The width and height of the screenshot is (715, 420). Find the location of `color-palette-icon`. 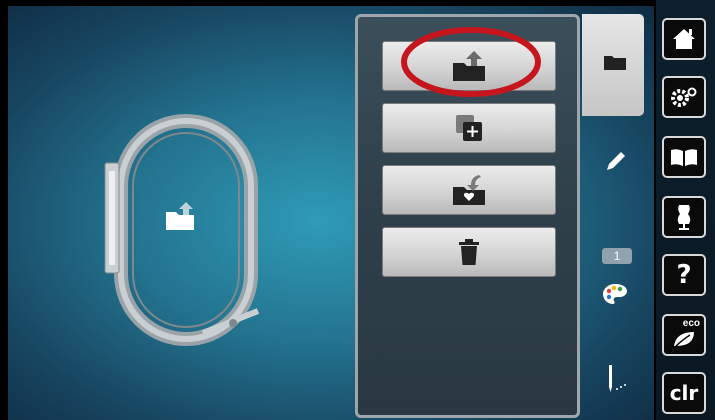

color-palette-icon is located at coordinates (615, 294).